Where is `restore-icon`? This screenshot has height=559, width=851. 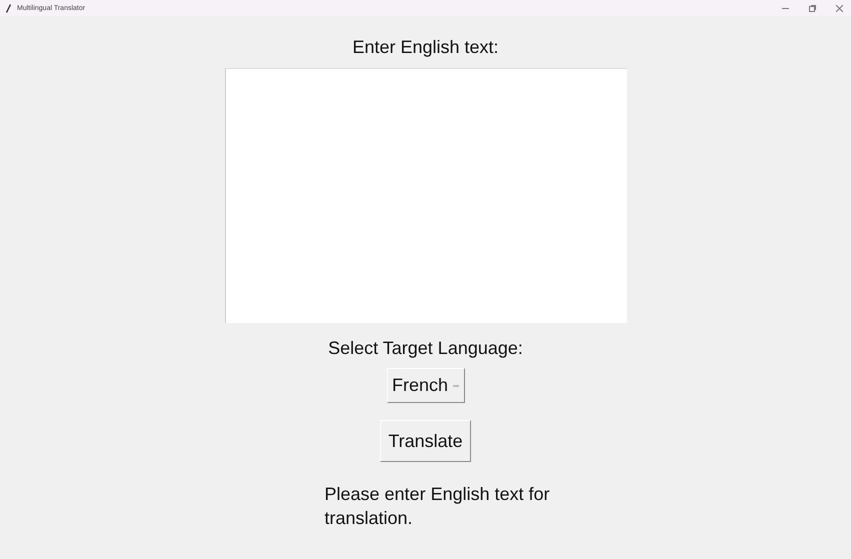 restore-icon is located at coordinates (812, 8).